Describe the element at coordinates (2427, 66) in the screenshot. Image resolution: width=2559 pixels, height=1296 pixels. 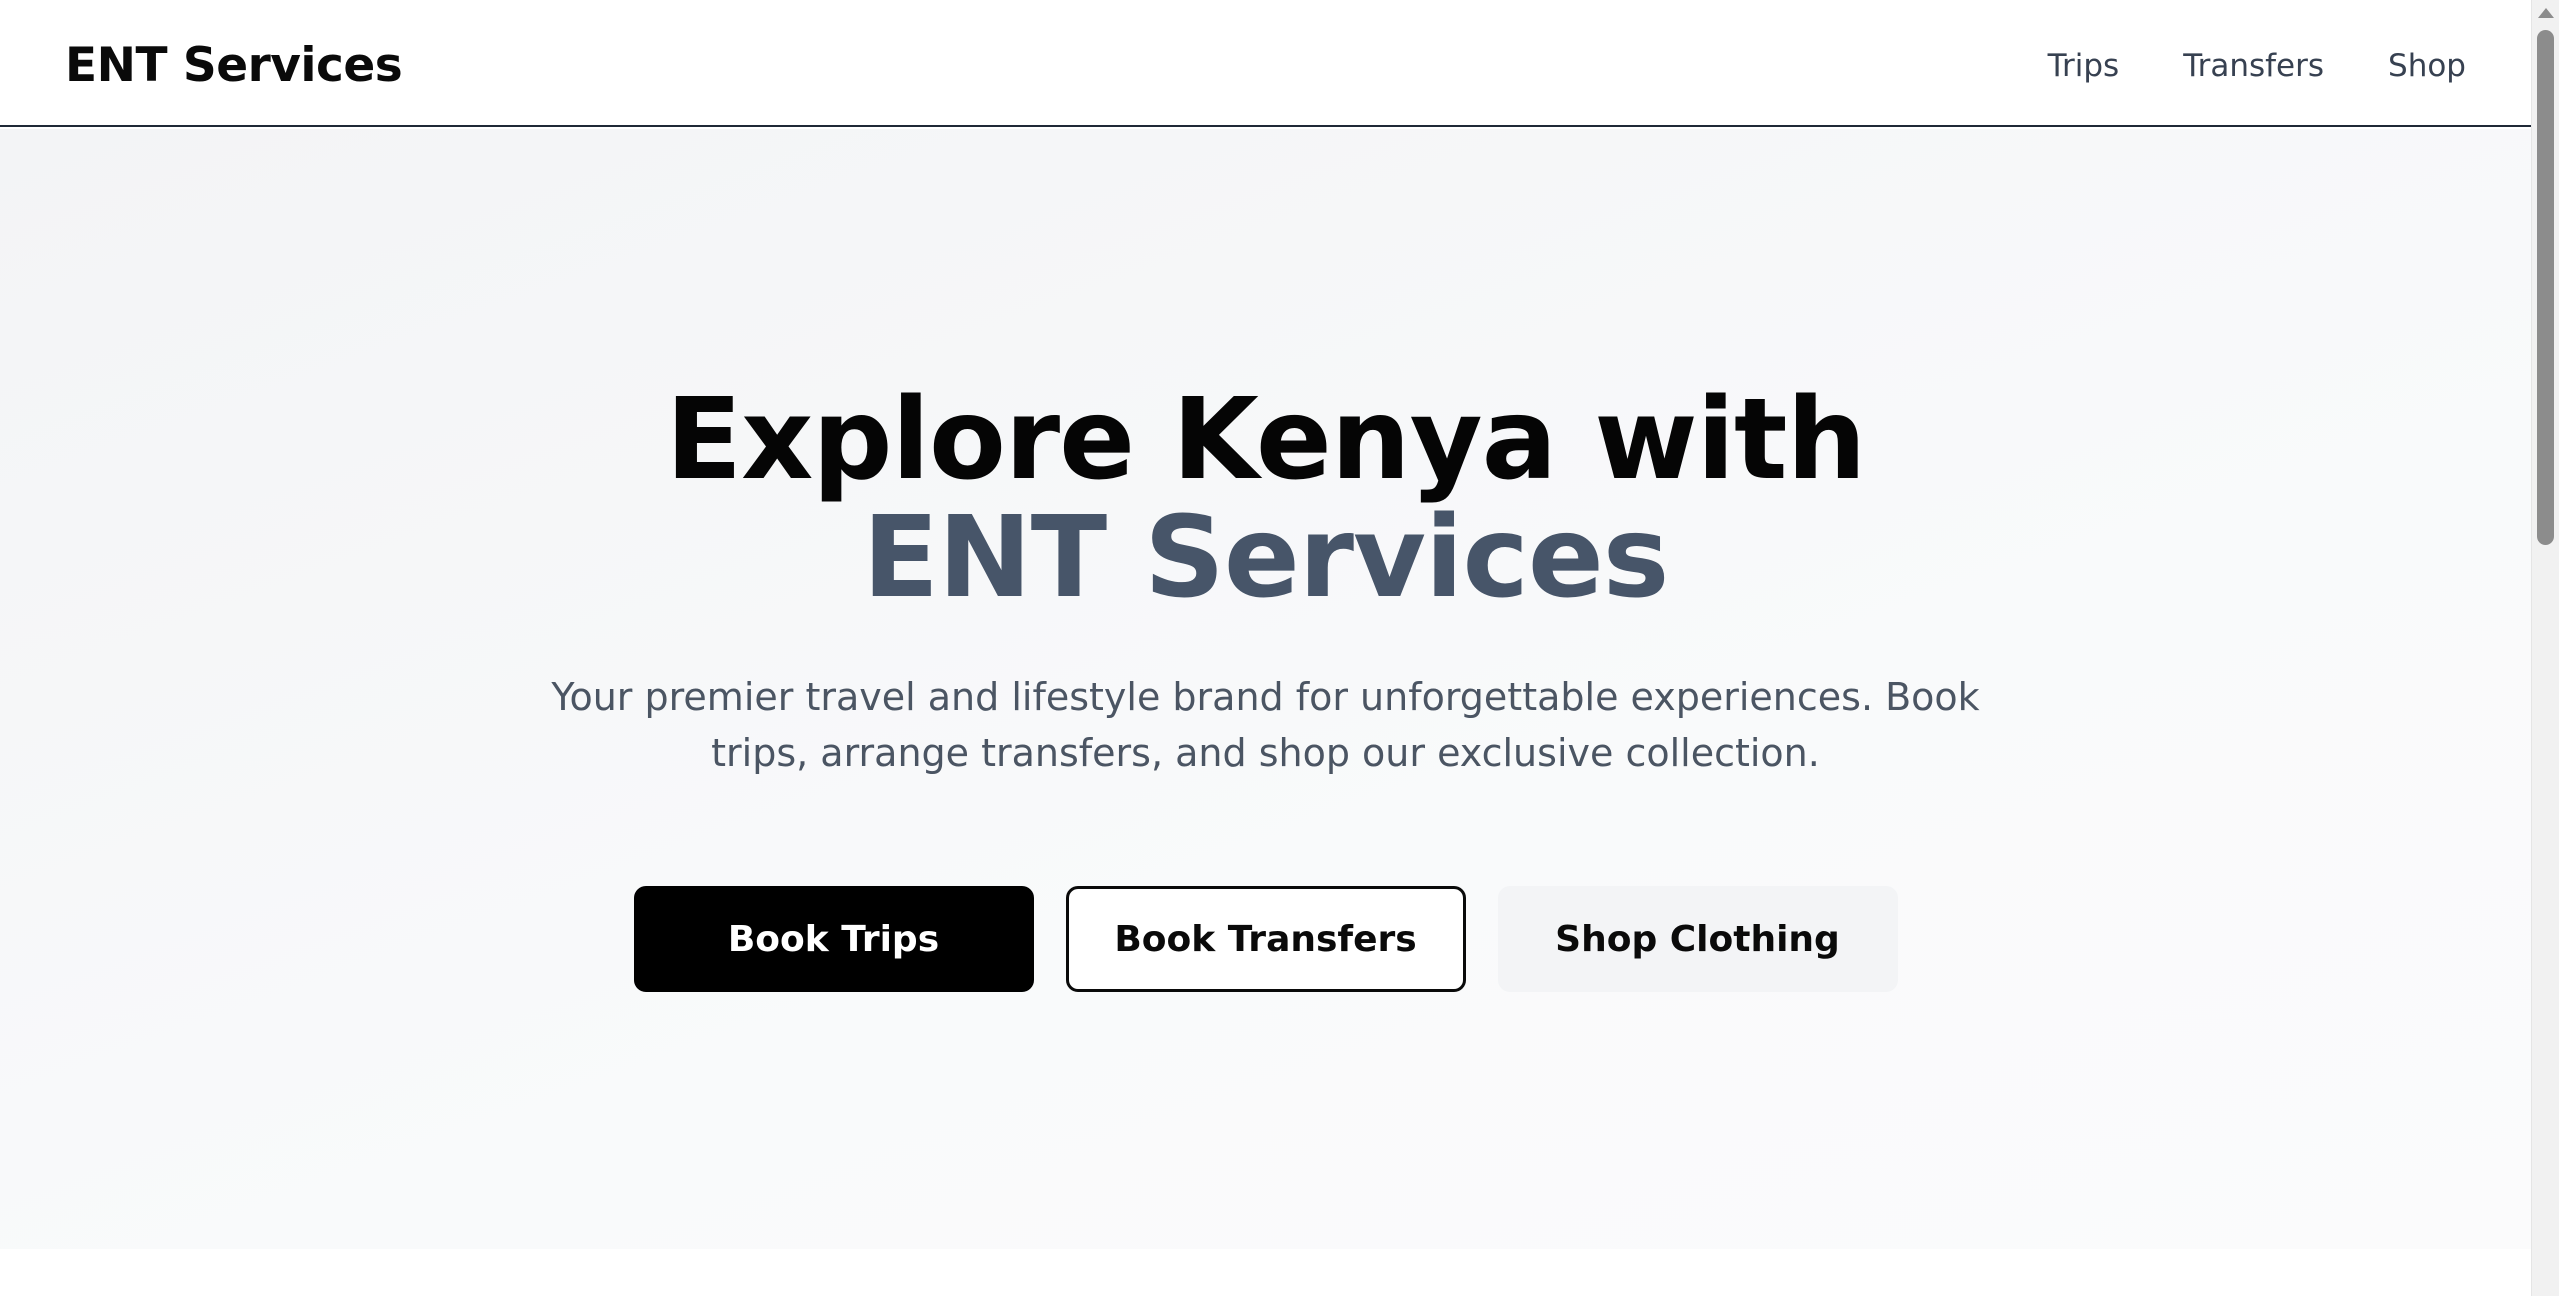
I see `nav-link-shop: Shop` at that location.